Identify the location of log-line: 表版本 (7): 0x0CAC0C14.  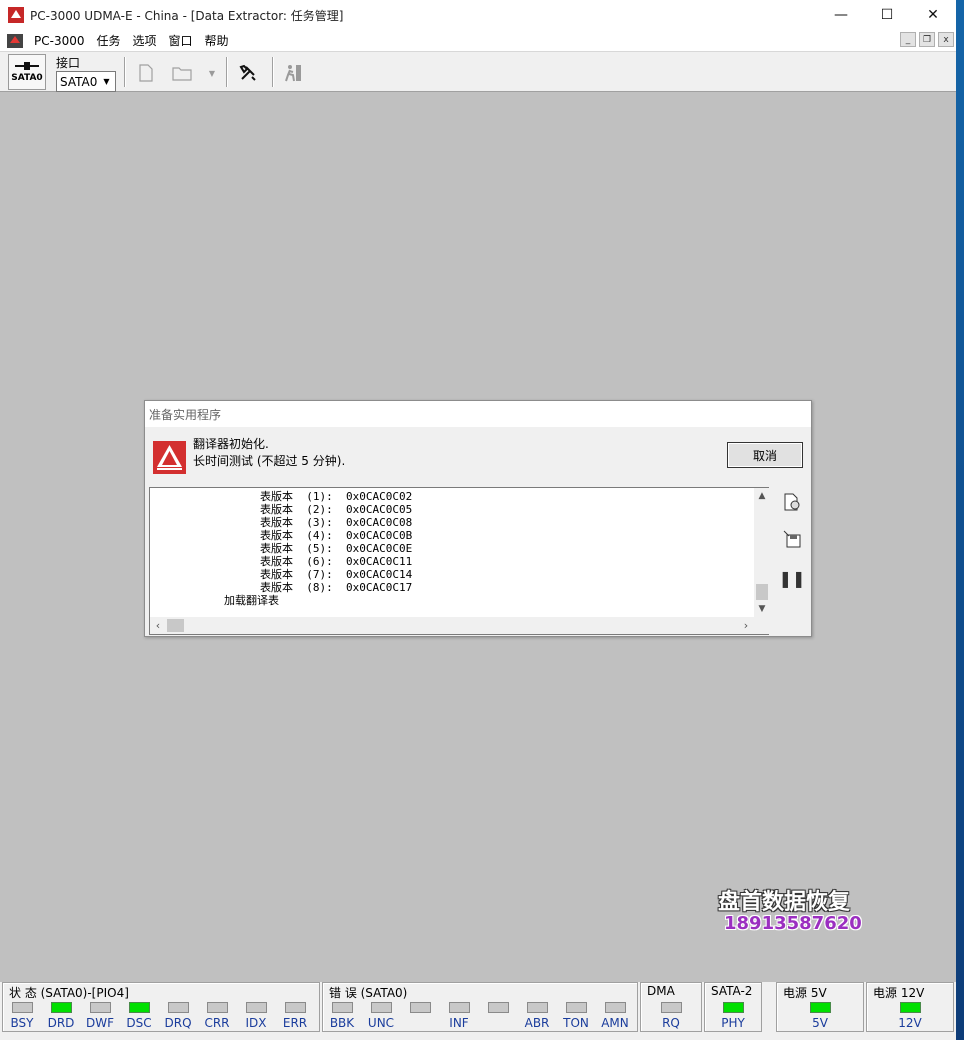
(336, 574).